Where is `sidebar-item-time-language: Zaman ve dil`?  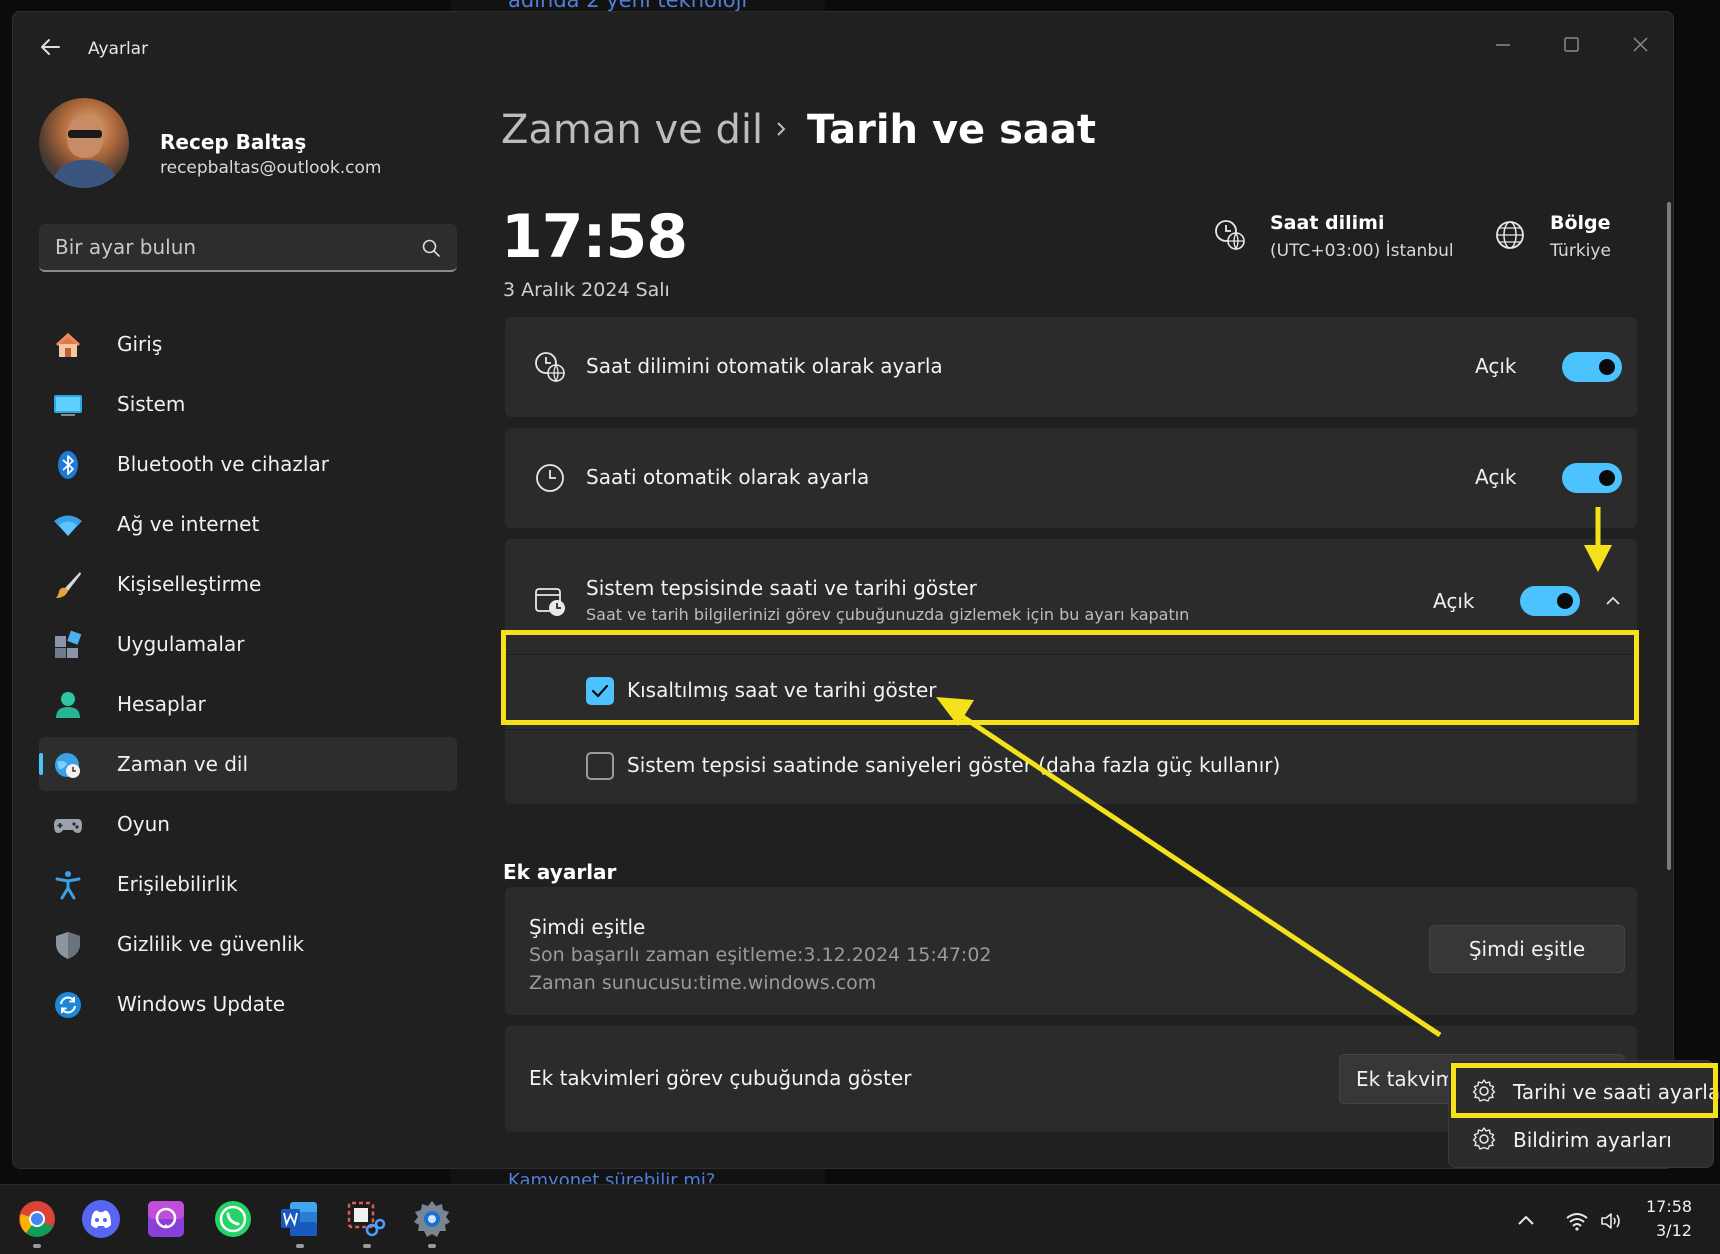 sidebar-item-time-language: Zaman ve dil is located at coordinates (248, 764).